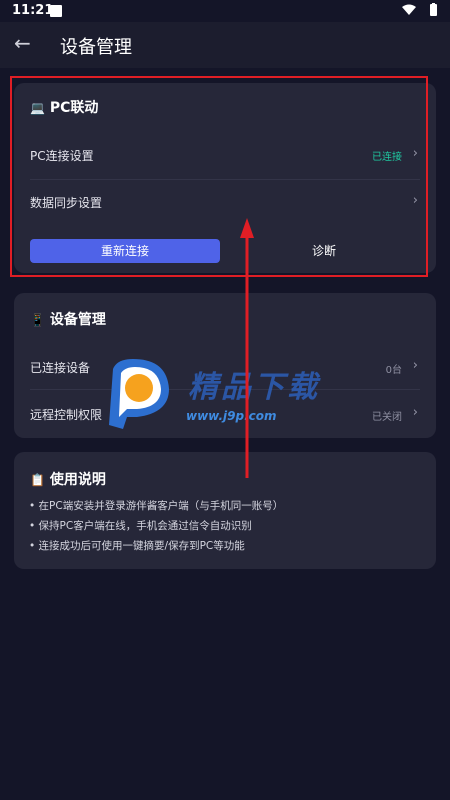 Image resolution: width=450 pixels, height=800 pixels. I want to click on page-title: 设备管理, so click(96, 47).